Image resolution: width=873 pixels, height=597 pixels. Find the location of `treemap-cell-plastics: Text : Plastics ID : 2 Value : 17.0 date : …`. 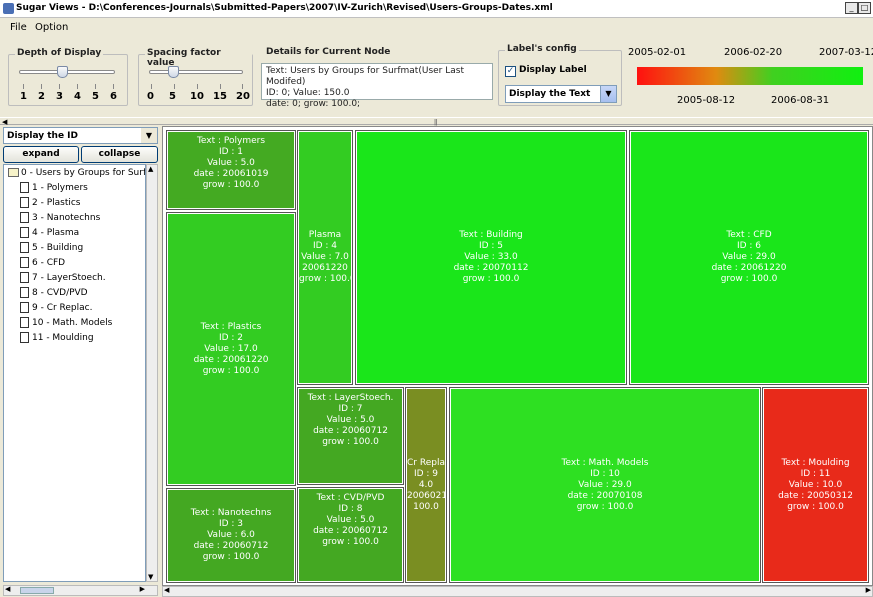

treemap-cell-plastics: Text : Plastics ID : 2 Value : 17.0 date : … is located at coordinates (231, 349).